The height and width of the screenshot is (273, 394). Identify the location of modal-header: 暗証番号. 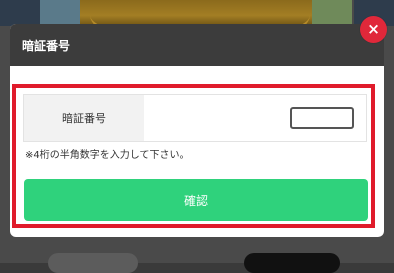
(197, 45).